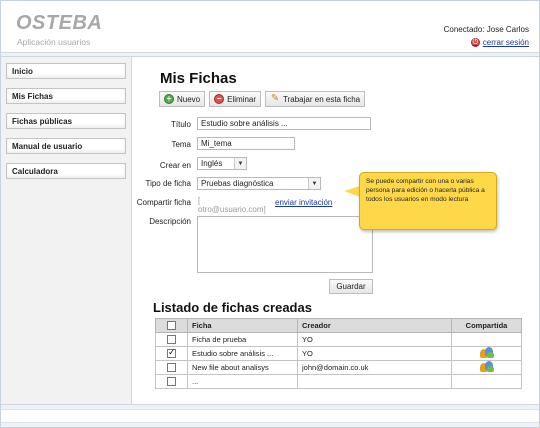 This screenshot has height=428, width=540. Describe the element at coordinates (66, 121) in the screenshot. I see `sidebar-item-fichas-publicas: Fichas públicas` at that location.